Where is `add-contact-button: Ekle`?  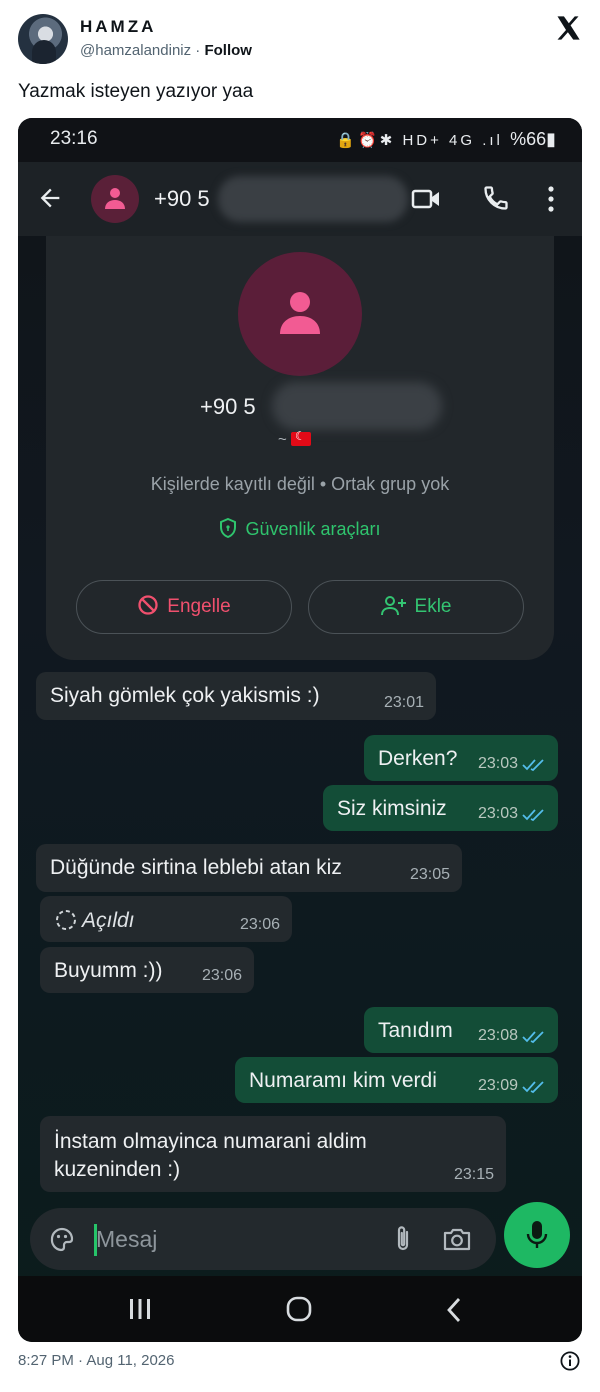
add-contact-button: Ekle is located at coordinates (416, 607).